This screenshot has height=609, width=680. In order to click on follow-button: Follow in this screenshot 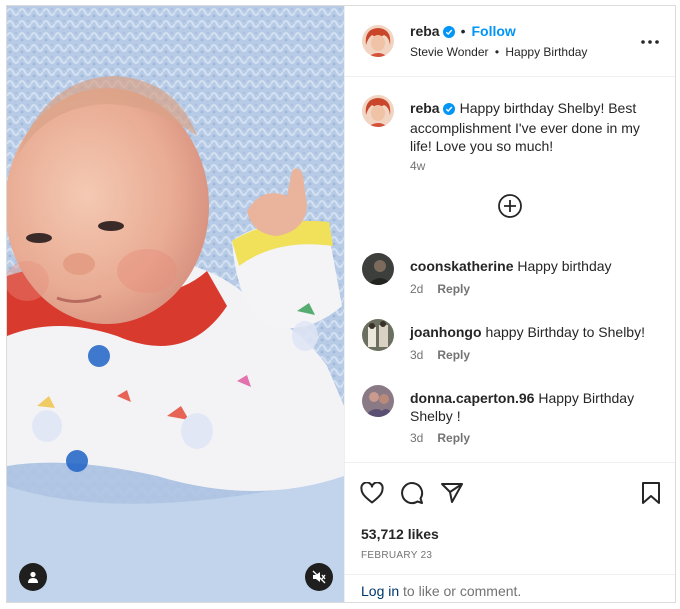, I will do `click(493, 31)`.